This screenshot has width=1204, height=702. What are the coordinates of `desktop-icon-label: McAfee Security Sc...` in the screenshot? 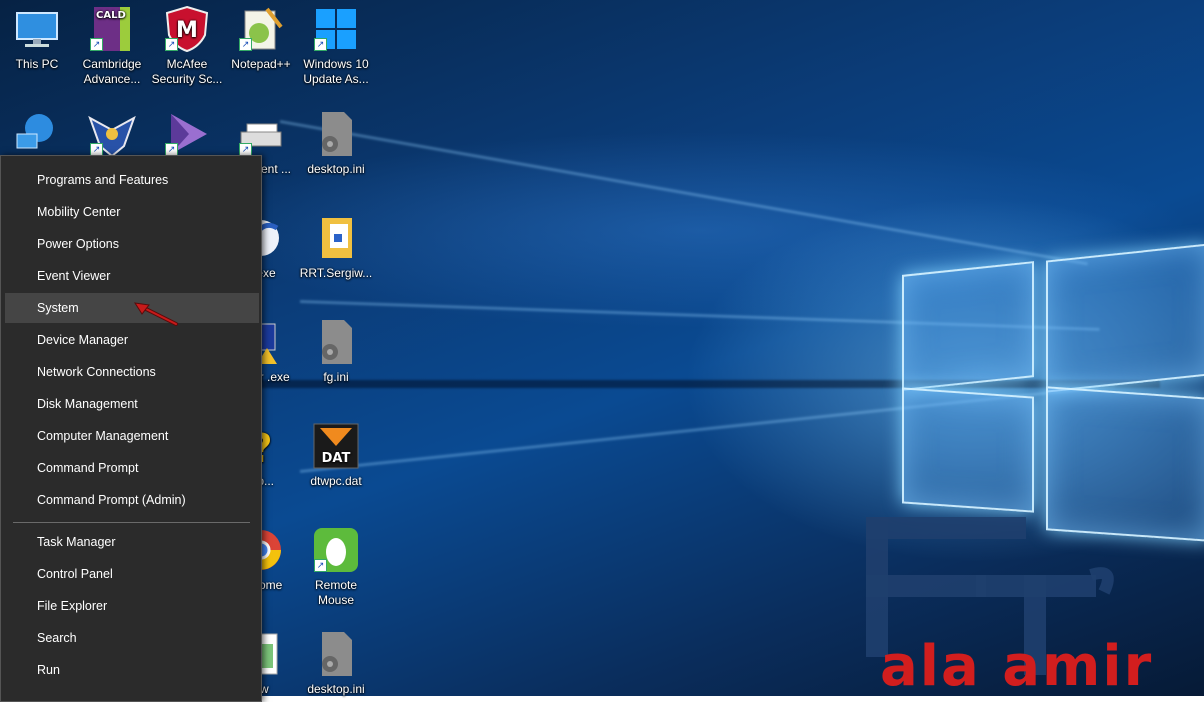 It's located at (187, 71).